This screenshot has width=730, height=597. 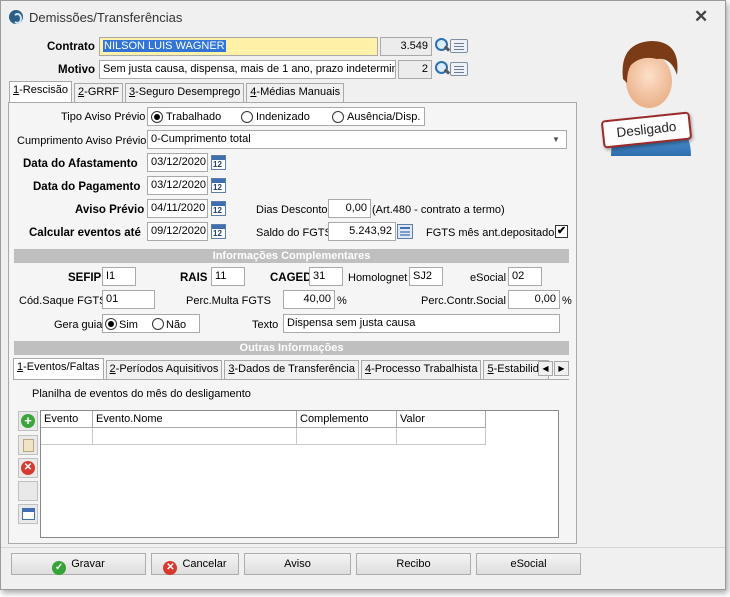 I want to click on close-icon: ✕, so click(x=701, y=17).